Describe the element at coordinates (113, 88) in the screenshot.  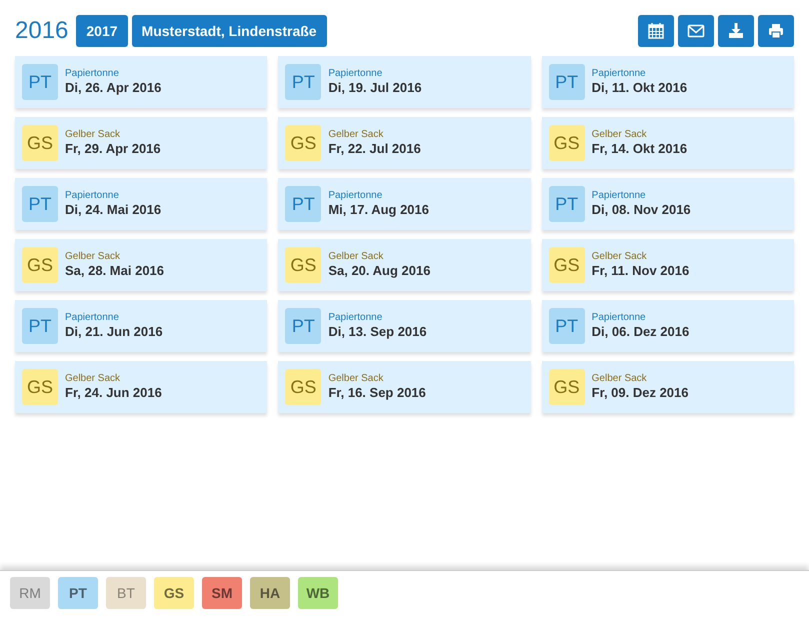
I see `pickup-date: Di, 26. Apr 2016` at that location.